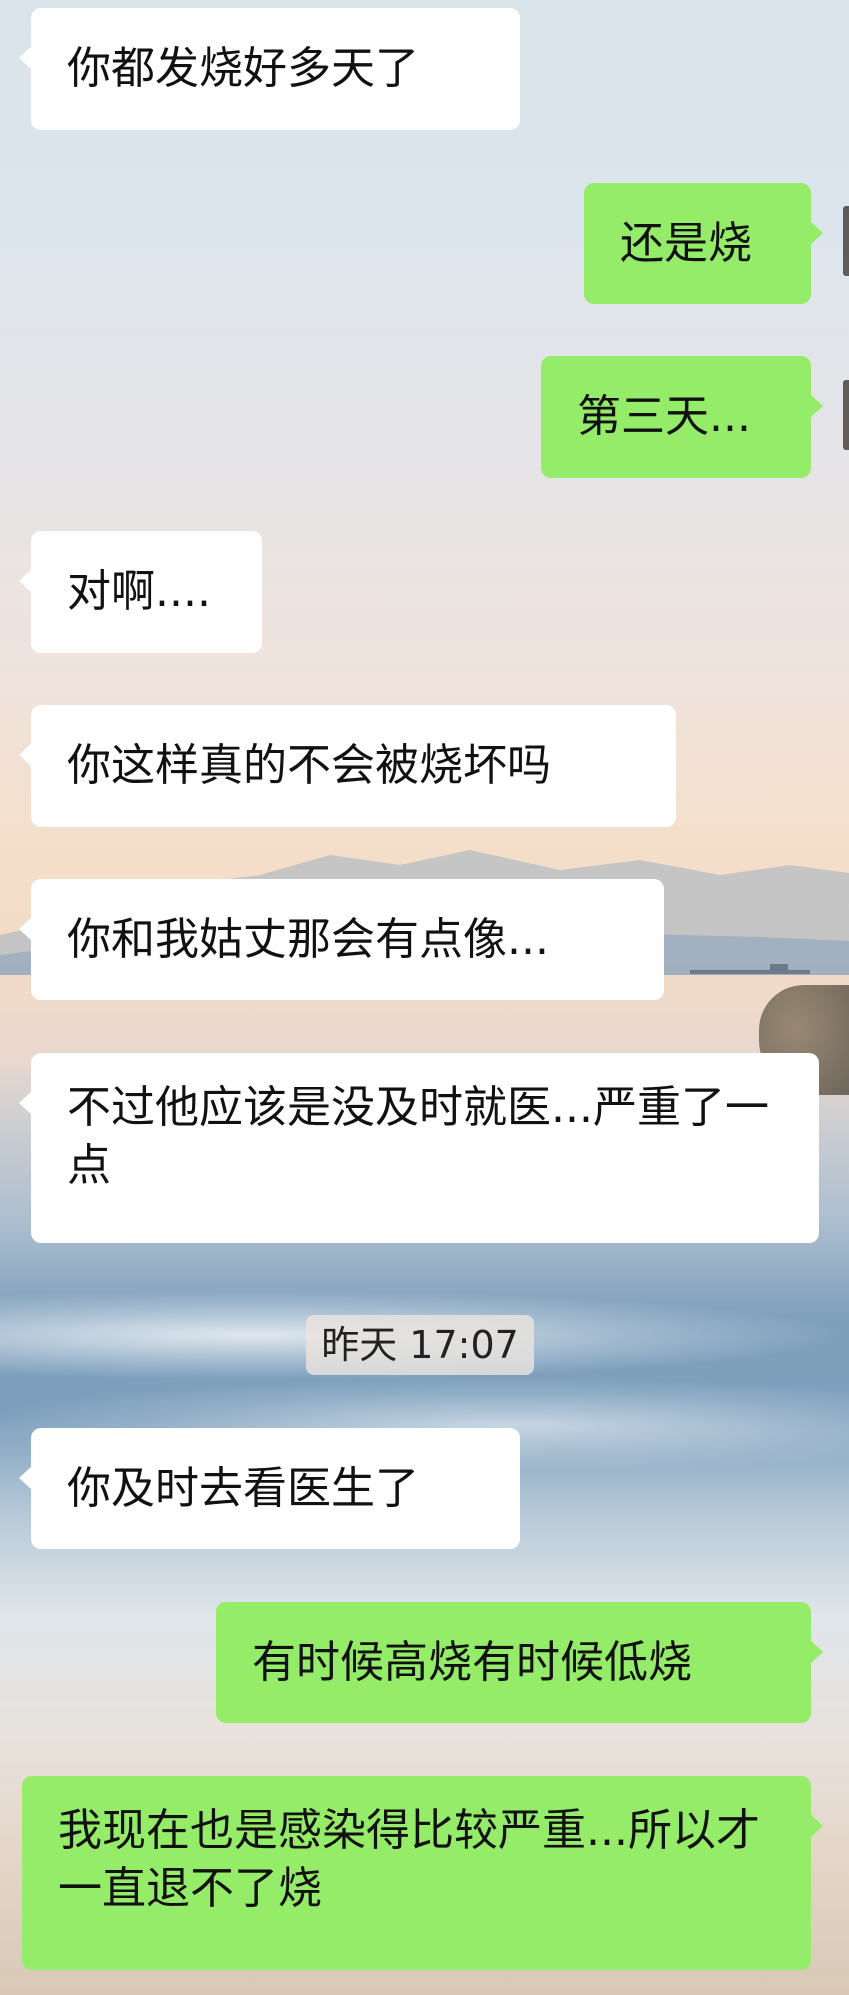 The width and height of the screenshot is (849, 1995). Describe the element at coordinates (420, 1345) in the screenshot. I see `chat-timestamp: 昨天 17:07` at that location.